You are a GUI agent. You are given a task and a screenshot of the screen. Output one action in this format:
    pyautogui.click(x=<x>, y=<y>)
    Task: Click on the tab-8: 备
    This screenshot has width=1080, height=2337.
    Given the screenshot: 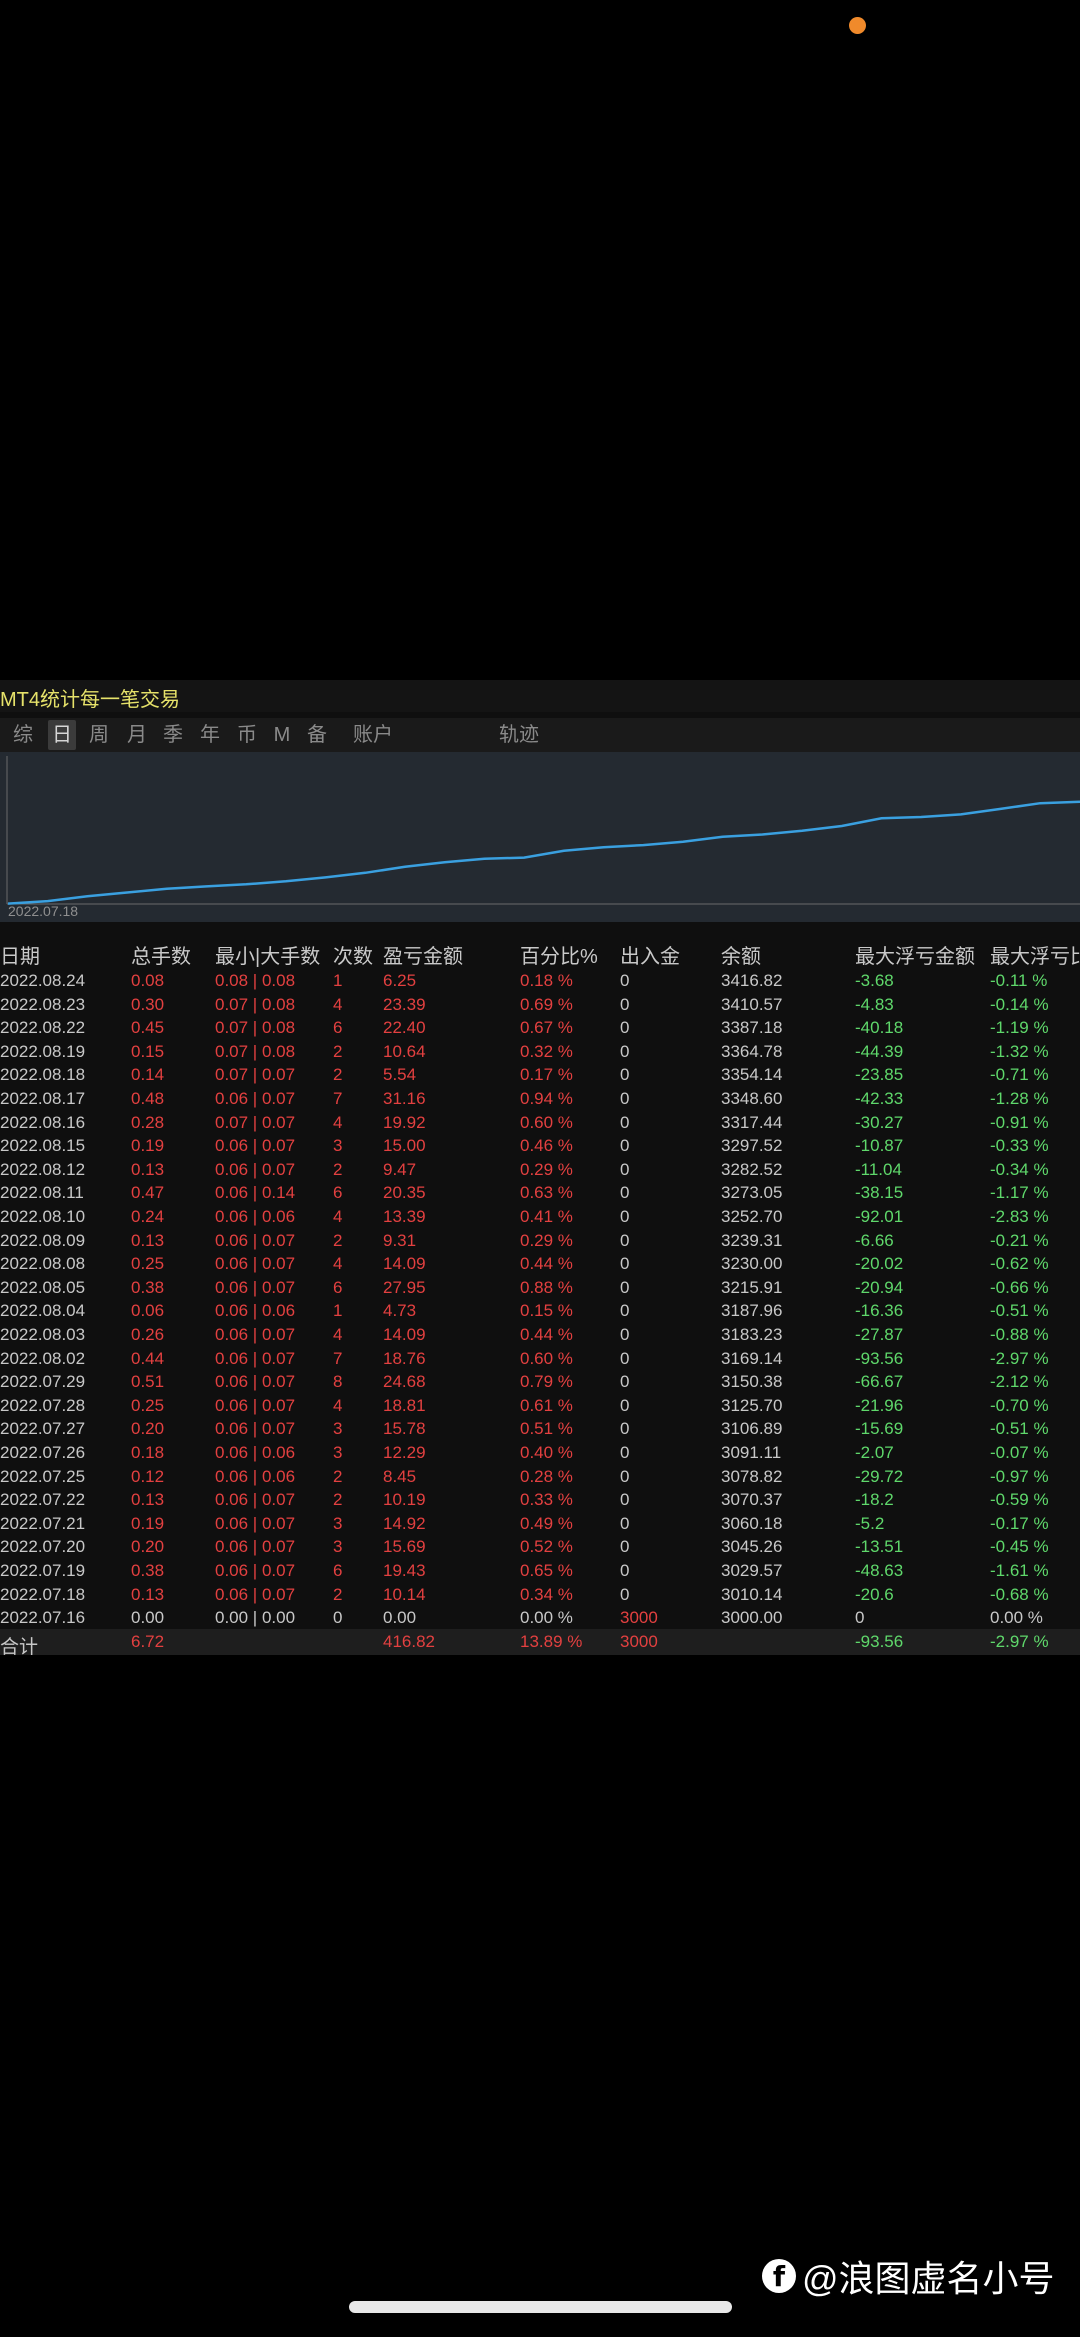 What is the action you would take?
    pyautogui.click(x=317, y=735)
    